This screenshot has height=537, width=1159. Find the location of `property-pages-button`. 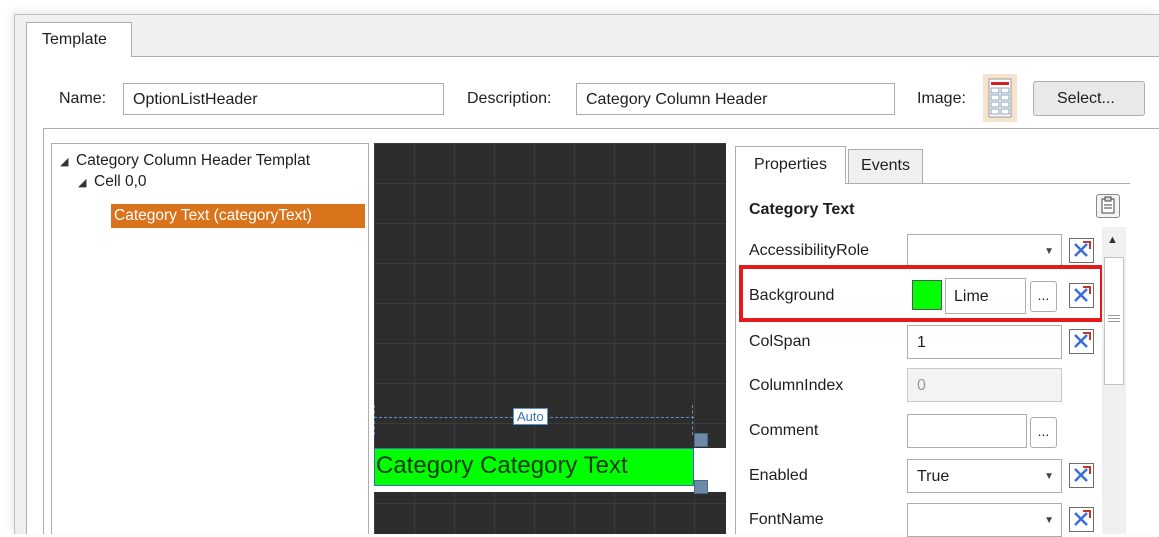

property-pages-button is located at coordinates (1108, 206).